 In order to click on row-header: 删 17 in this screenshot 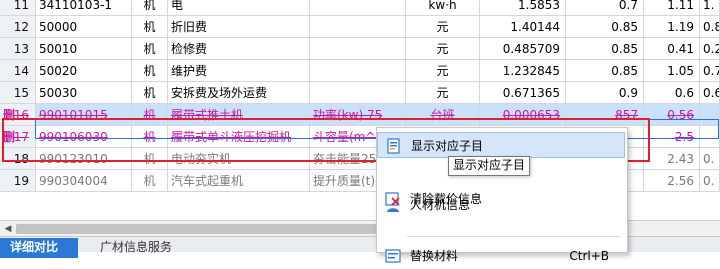, I will do `click(18, 137)`.